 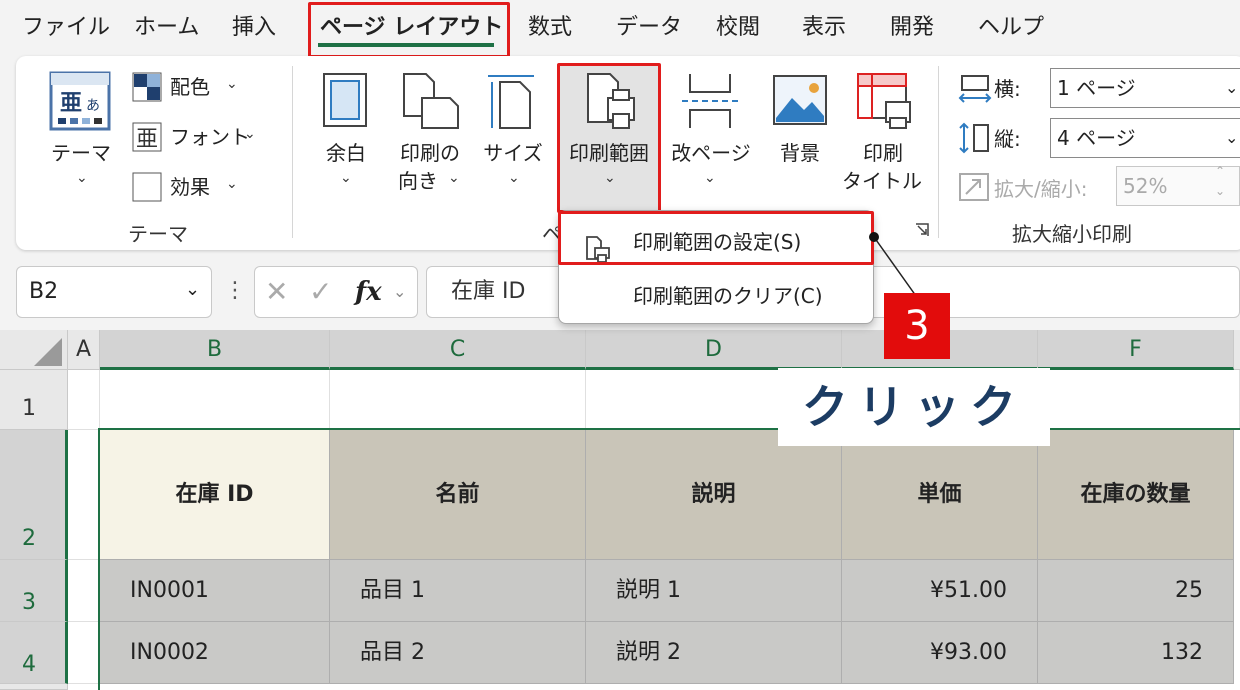 What do you see at coordinates (430, 153) in the screenshot?
I see `orientation-label-line1: 印刷の` at bounding box center [430, 153].